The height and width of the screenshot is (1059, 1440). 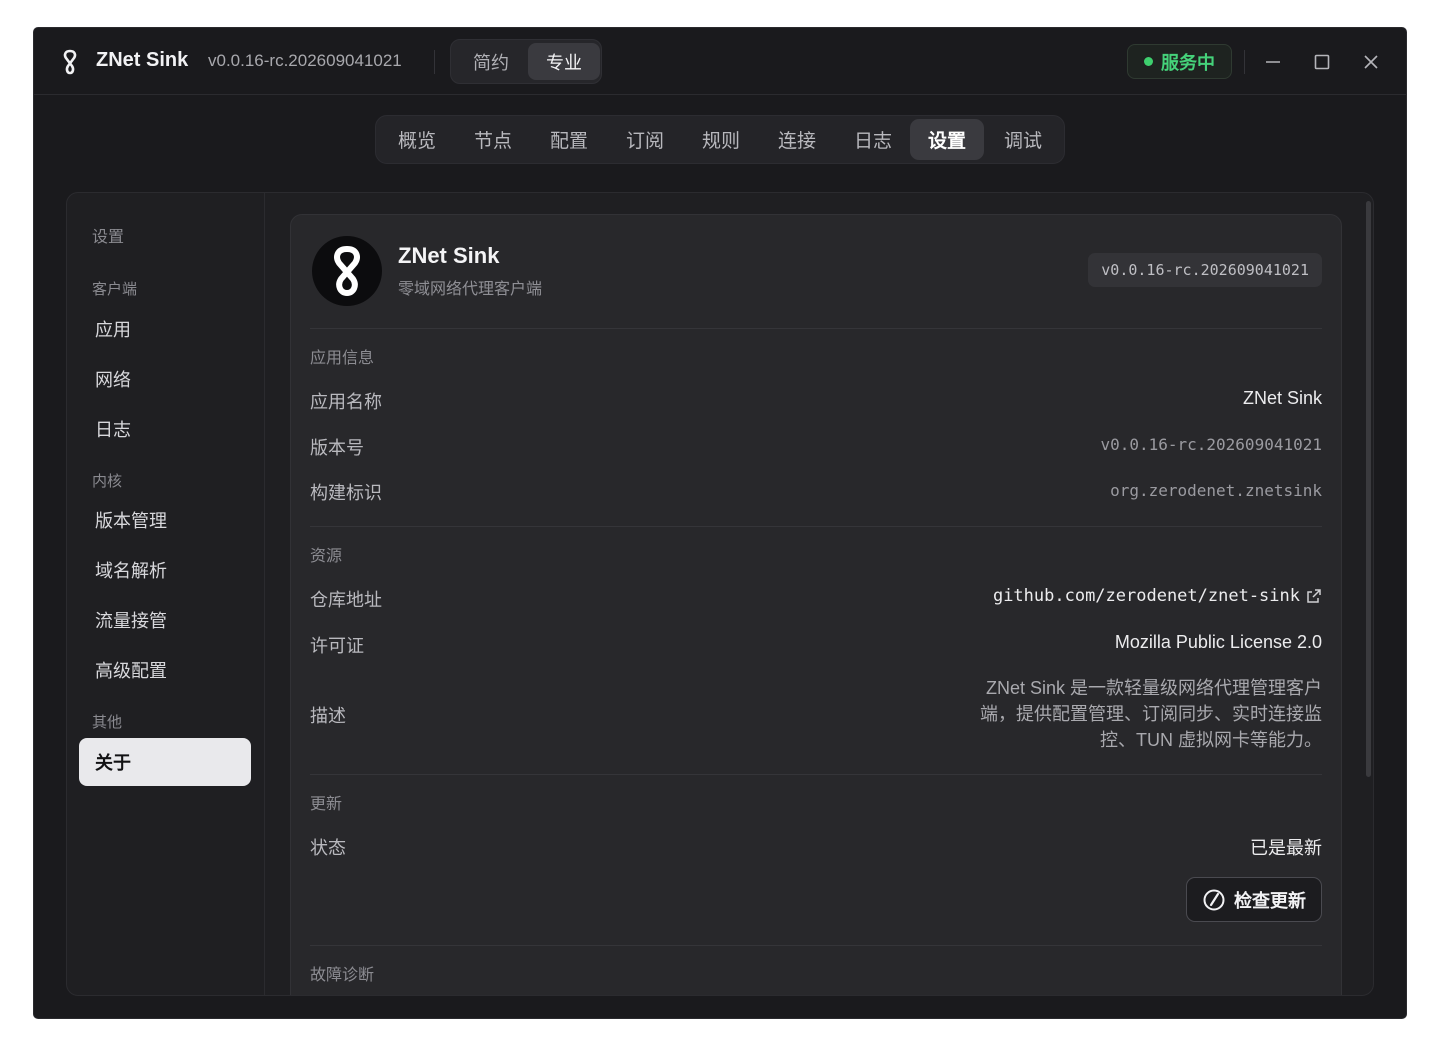 What do you see at coordinates (337, 646) in the screenshot?
I see `label-license: 许可证` at bounding box center [337, 646].